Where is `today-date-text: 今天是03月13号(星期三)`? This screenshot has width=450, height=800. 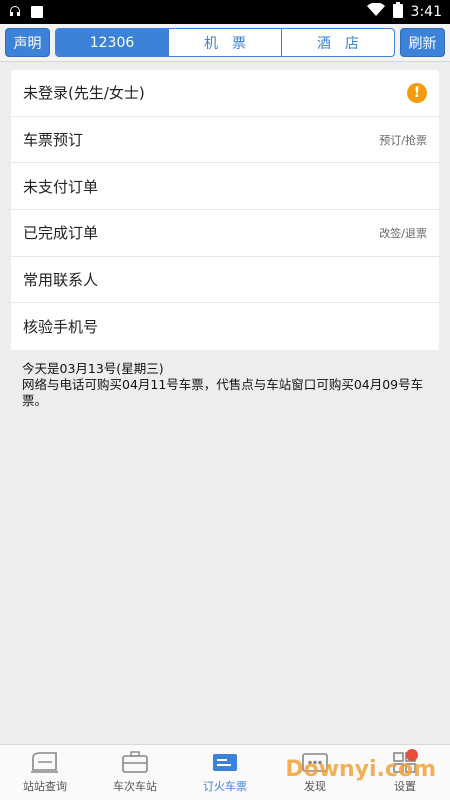 today-date-text: 今天是03月13号(星期三) is located at coordinates (93, 368).